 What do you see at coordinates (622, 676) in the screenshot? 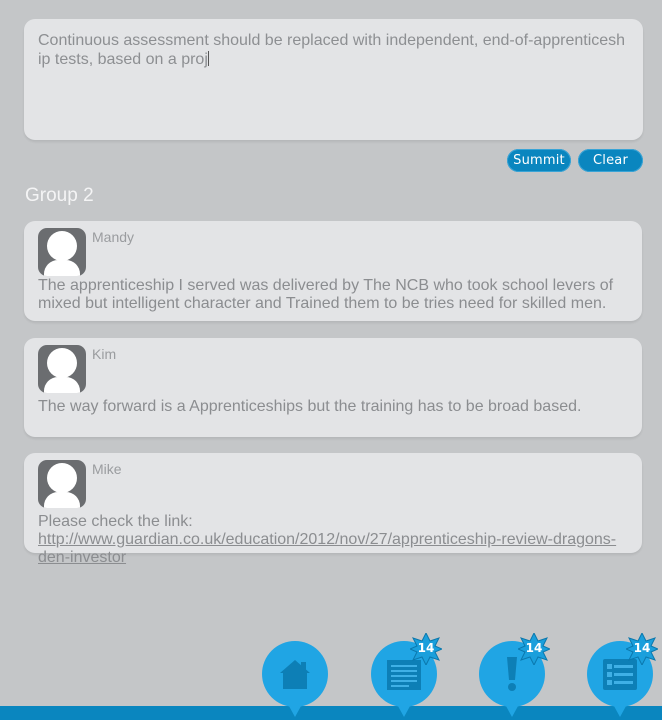
I see `nav-list-button: 14` at bounding box center [622, 676].